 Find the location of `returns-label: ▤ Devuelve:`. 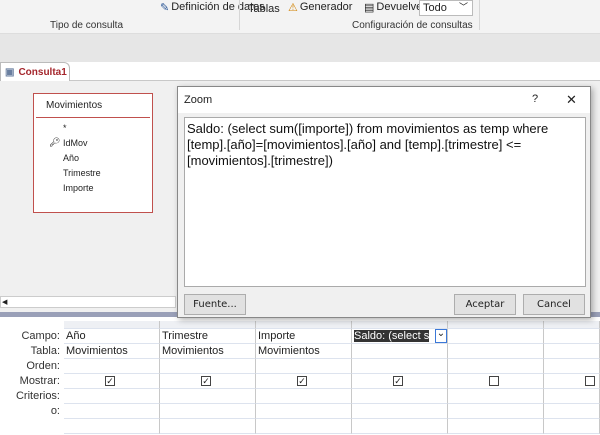

returns-label: ▤ Devuelve: is located at coordinates (395, 7).